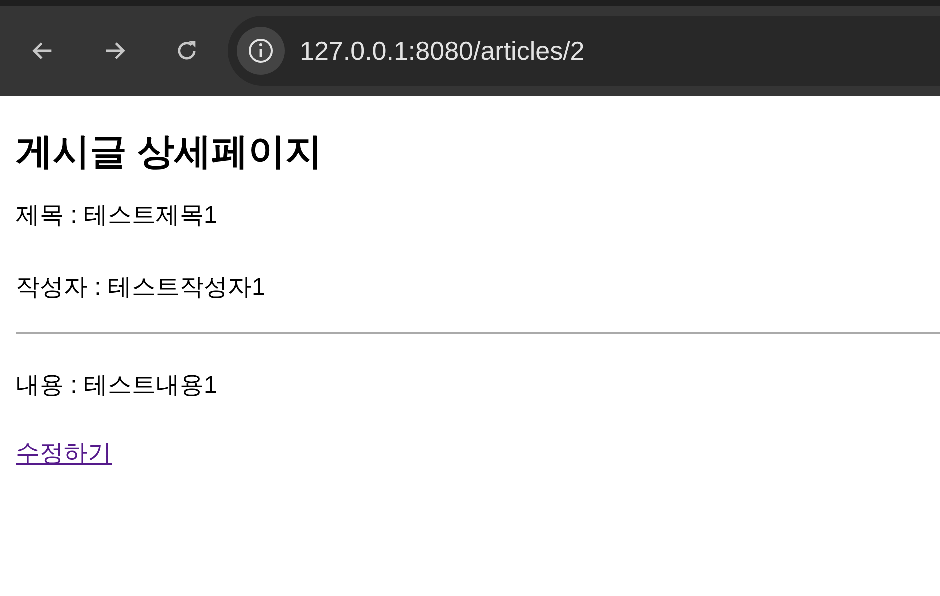  I want to click on page-heading: 게시글 상세페이지, so click(170, 152).